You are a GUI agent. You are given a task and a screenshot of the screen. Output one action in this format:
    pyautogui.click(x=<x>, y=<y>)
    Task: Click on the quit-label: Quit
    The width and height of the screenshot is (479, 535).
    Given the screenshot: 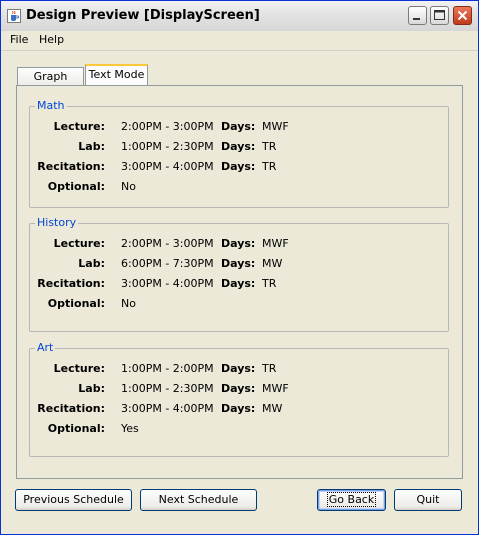 What is the action you would take?
    pyautogui.click(x=428, y=499)
    